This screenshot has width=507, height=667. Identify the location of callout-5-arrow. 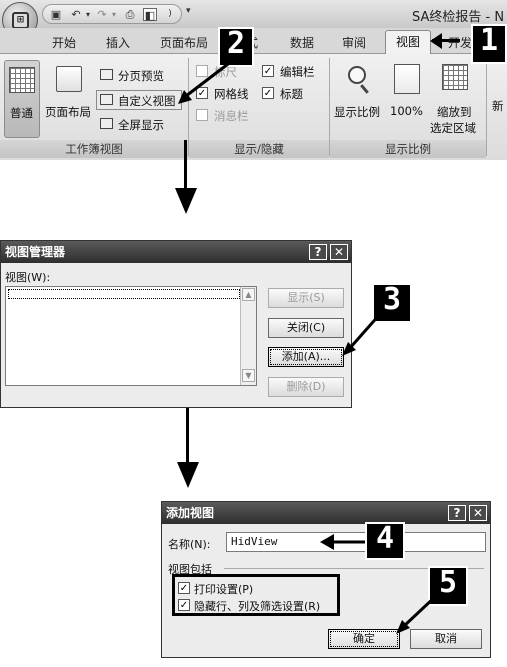
(417, 614).